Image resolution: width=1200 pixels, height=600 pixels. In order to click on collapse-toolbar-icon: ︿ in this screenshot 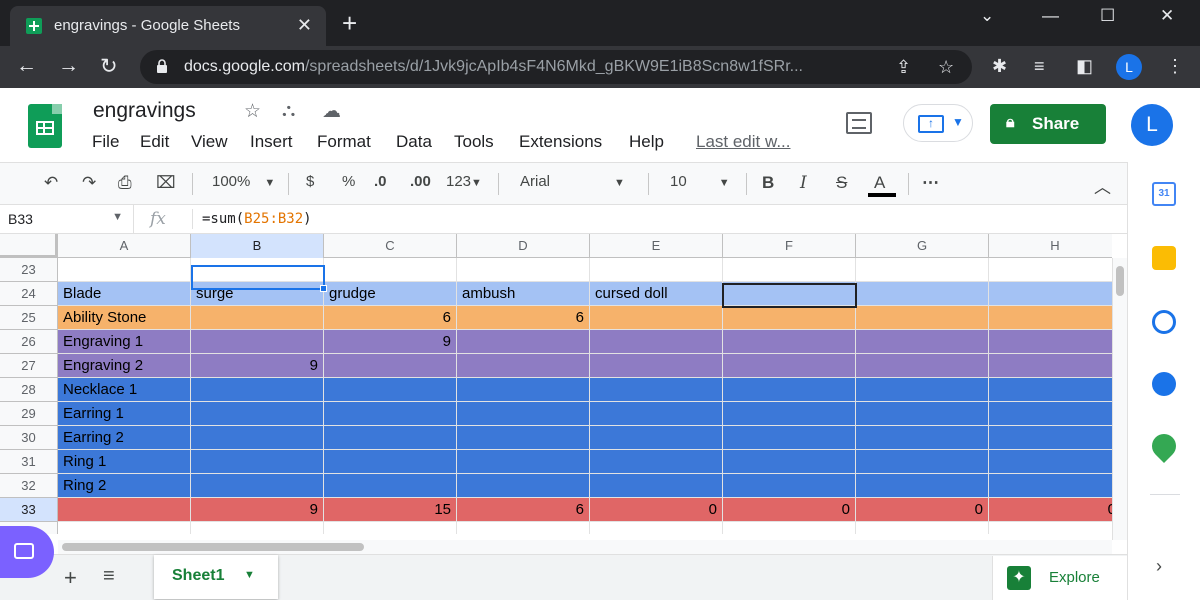, I will do `click(1102, 185)`.